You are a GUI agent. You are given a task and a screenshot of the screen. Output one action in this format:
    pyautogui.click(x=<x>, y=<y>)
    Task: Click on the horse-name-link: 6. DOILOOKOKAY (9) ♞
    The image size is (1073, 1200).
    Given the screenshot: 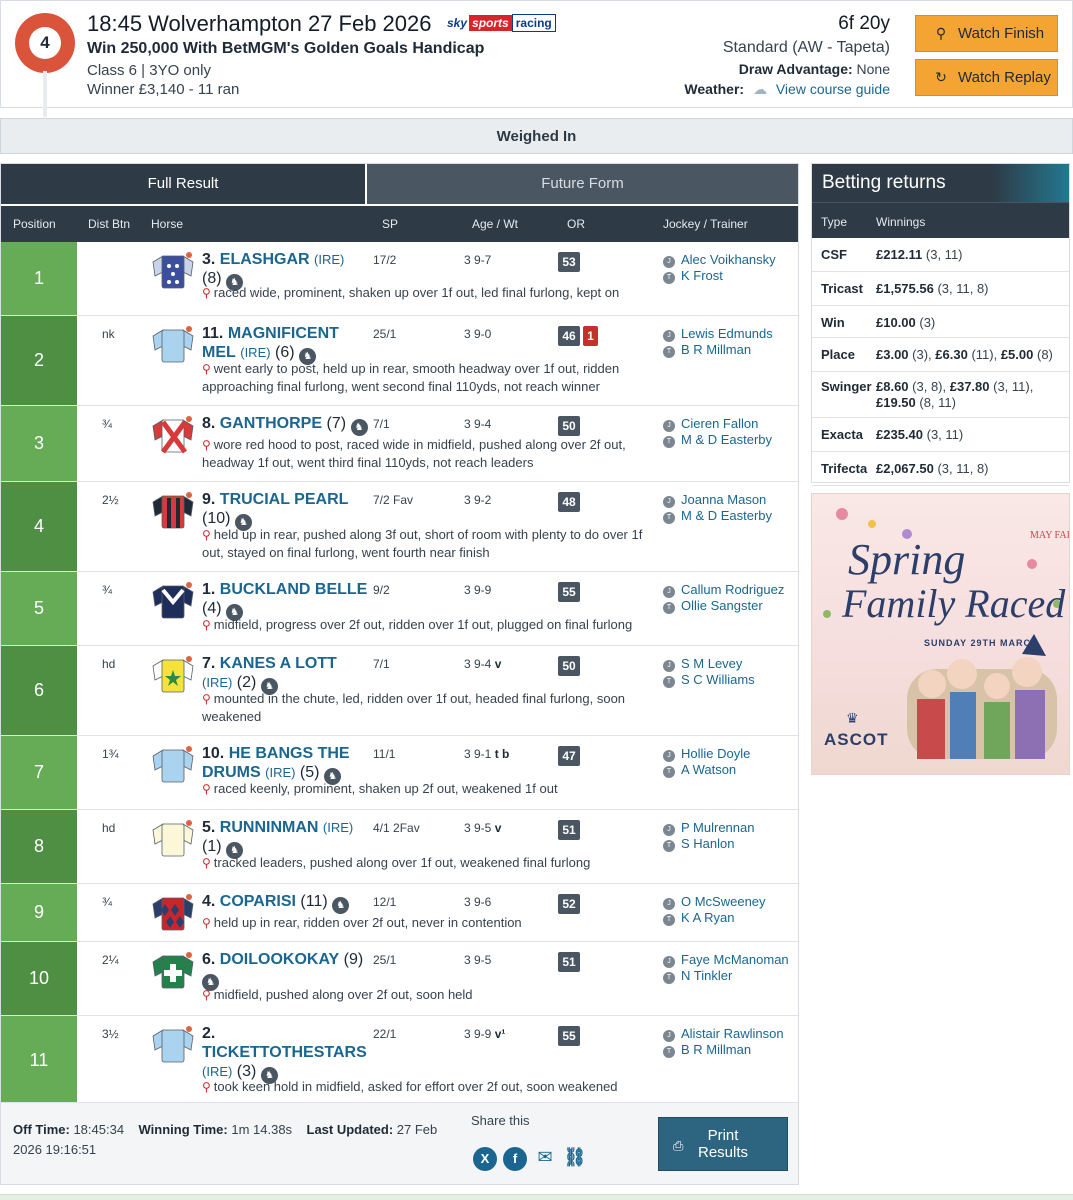 What is the action you would take?
    pyautogui.click(x=285, y=970)
    